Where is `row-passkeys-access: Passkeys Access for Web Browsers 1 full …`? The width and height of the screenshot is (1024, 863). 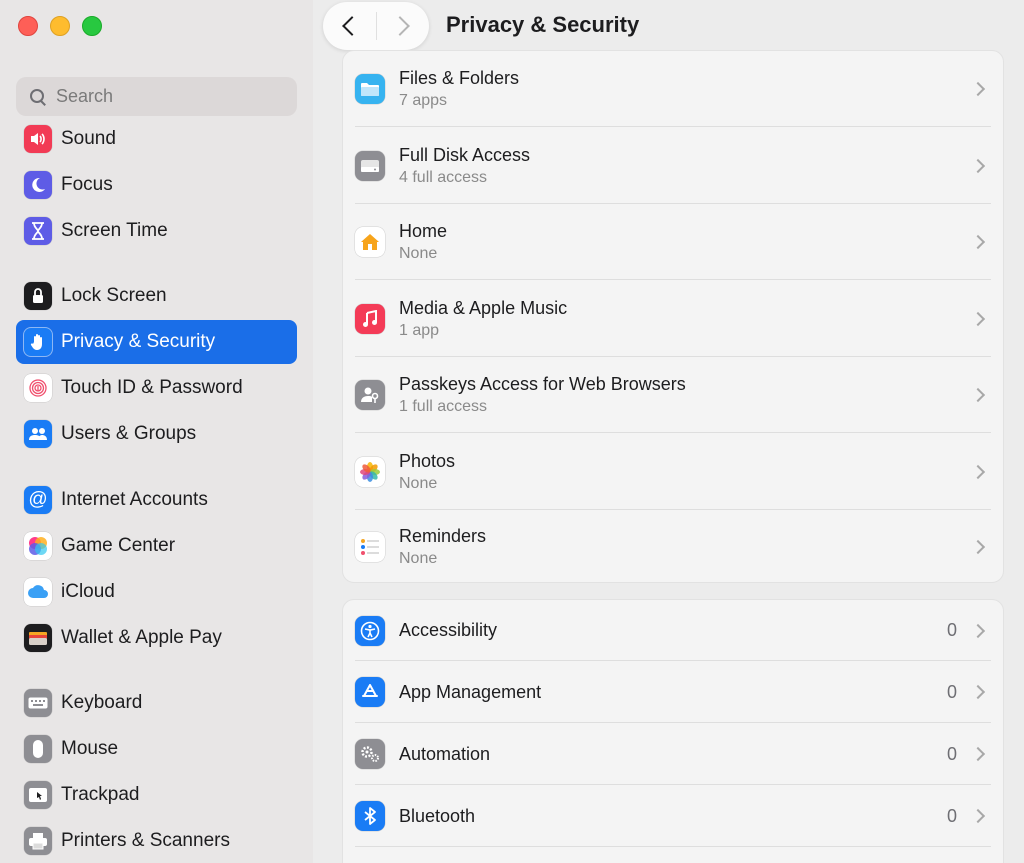 row-passkeys-access: Passkeys Access for Web Browsers 1 full … is located at coordinates (673, 395).